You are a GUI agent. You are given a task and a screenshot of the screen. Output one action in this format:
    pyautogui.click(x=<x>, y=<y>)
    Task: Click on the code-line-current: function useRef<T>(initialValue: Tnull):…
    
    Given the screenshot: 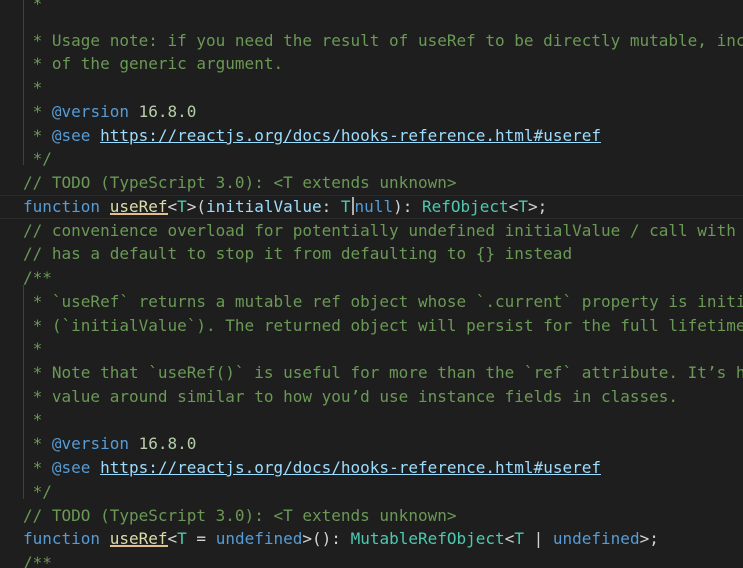 What is the action you would take?
    pyautogui.click(x=371, y=207)
    